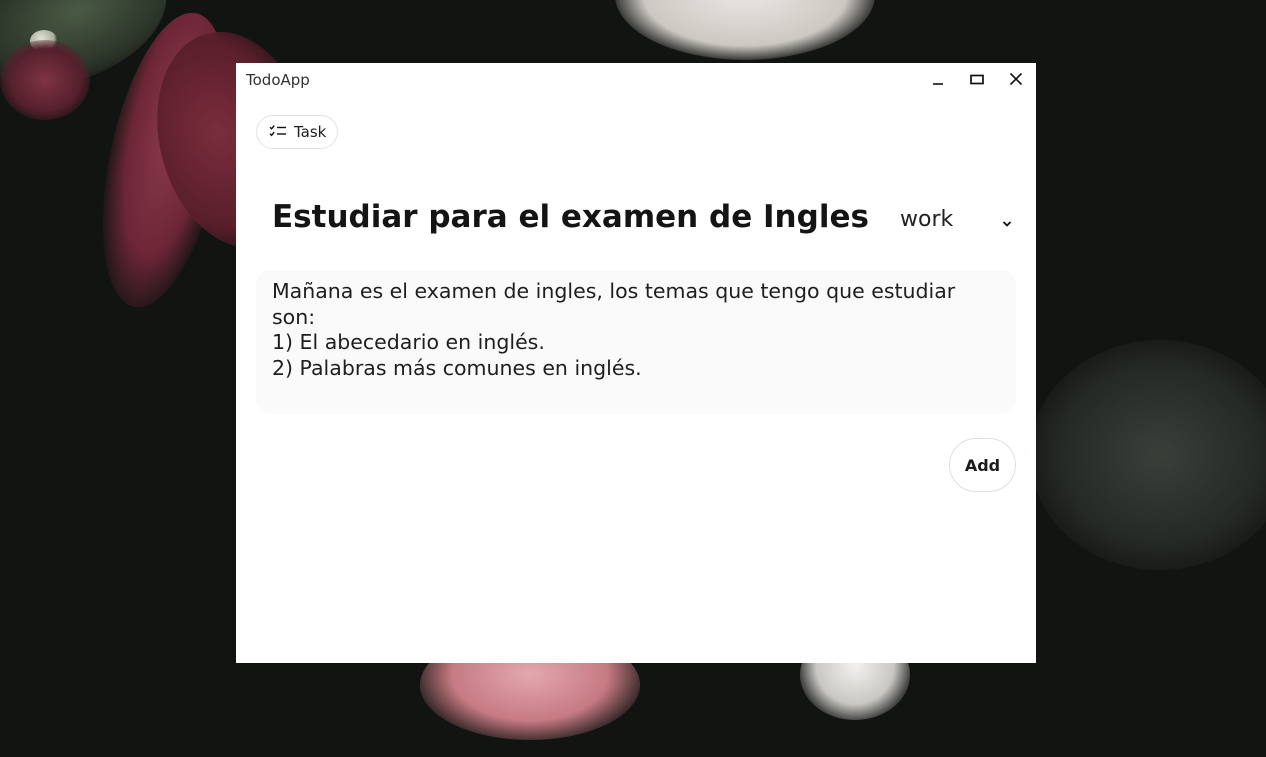 This screenshot has width=1266, height=757. I want to click on minimize-icon, so click(938, 80).